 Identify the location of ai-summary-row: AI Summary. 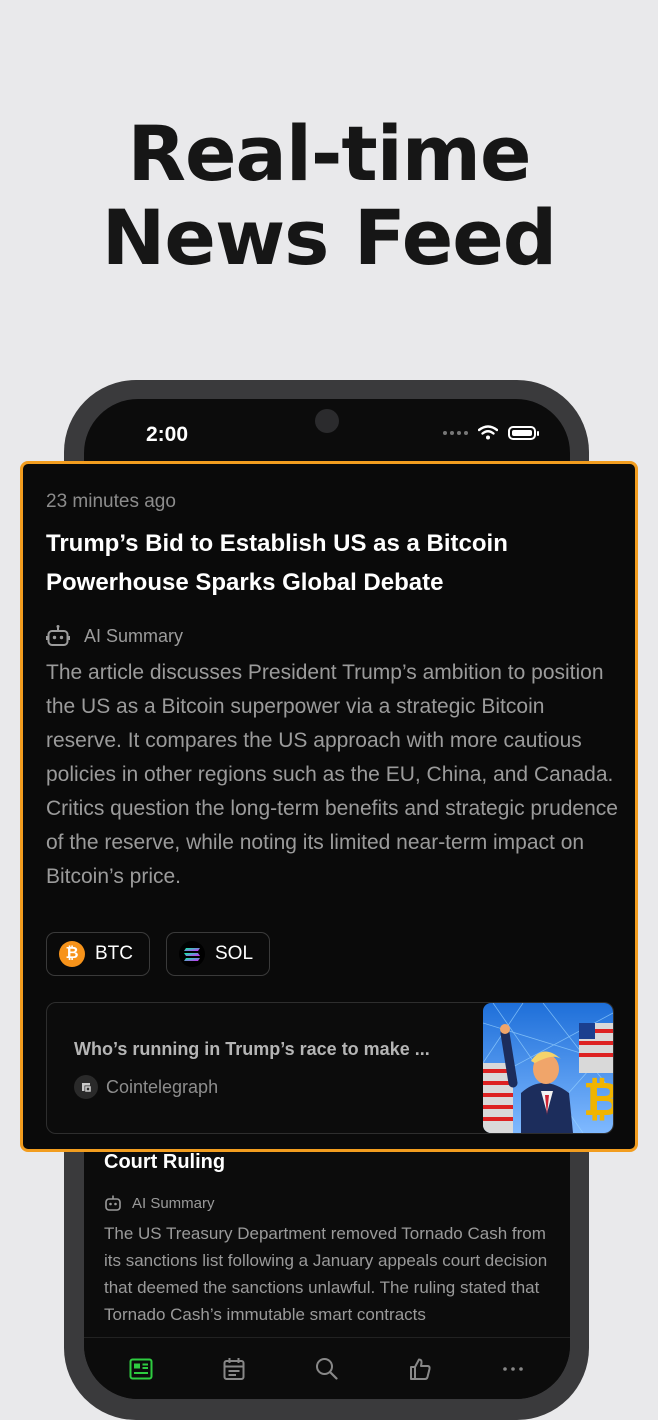
(114, 636).